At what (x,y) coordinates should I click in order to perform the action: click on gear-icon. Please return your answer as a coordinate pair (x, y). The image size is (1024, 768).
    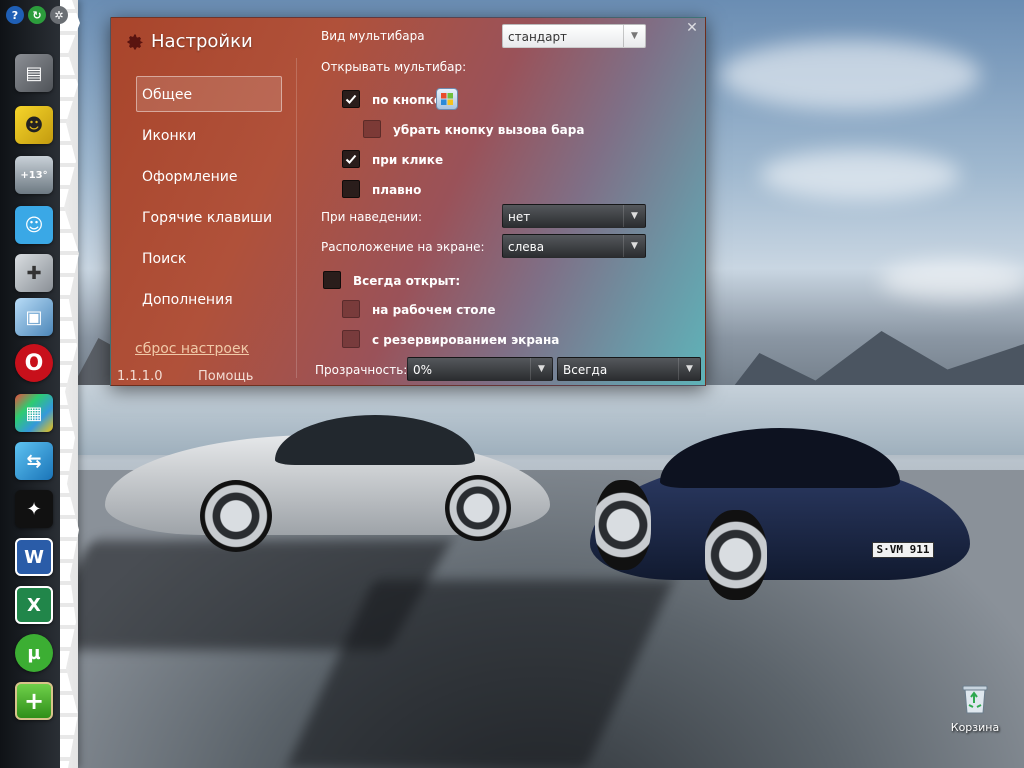
    Looking at the image, I should click on (135, 41).